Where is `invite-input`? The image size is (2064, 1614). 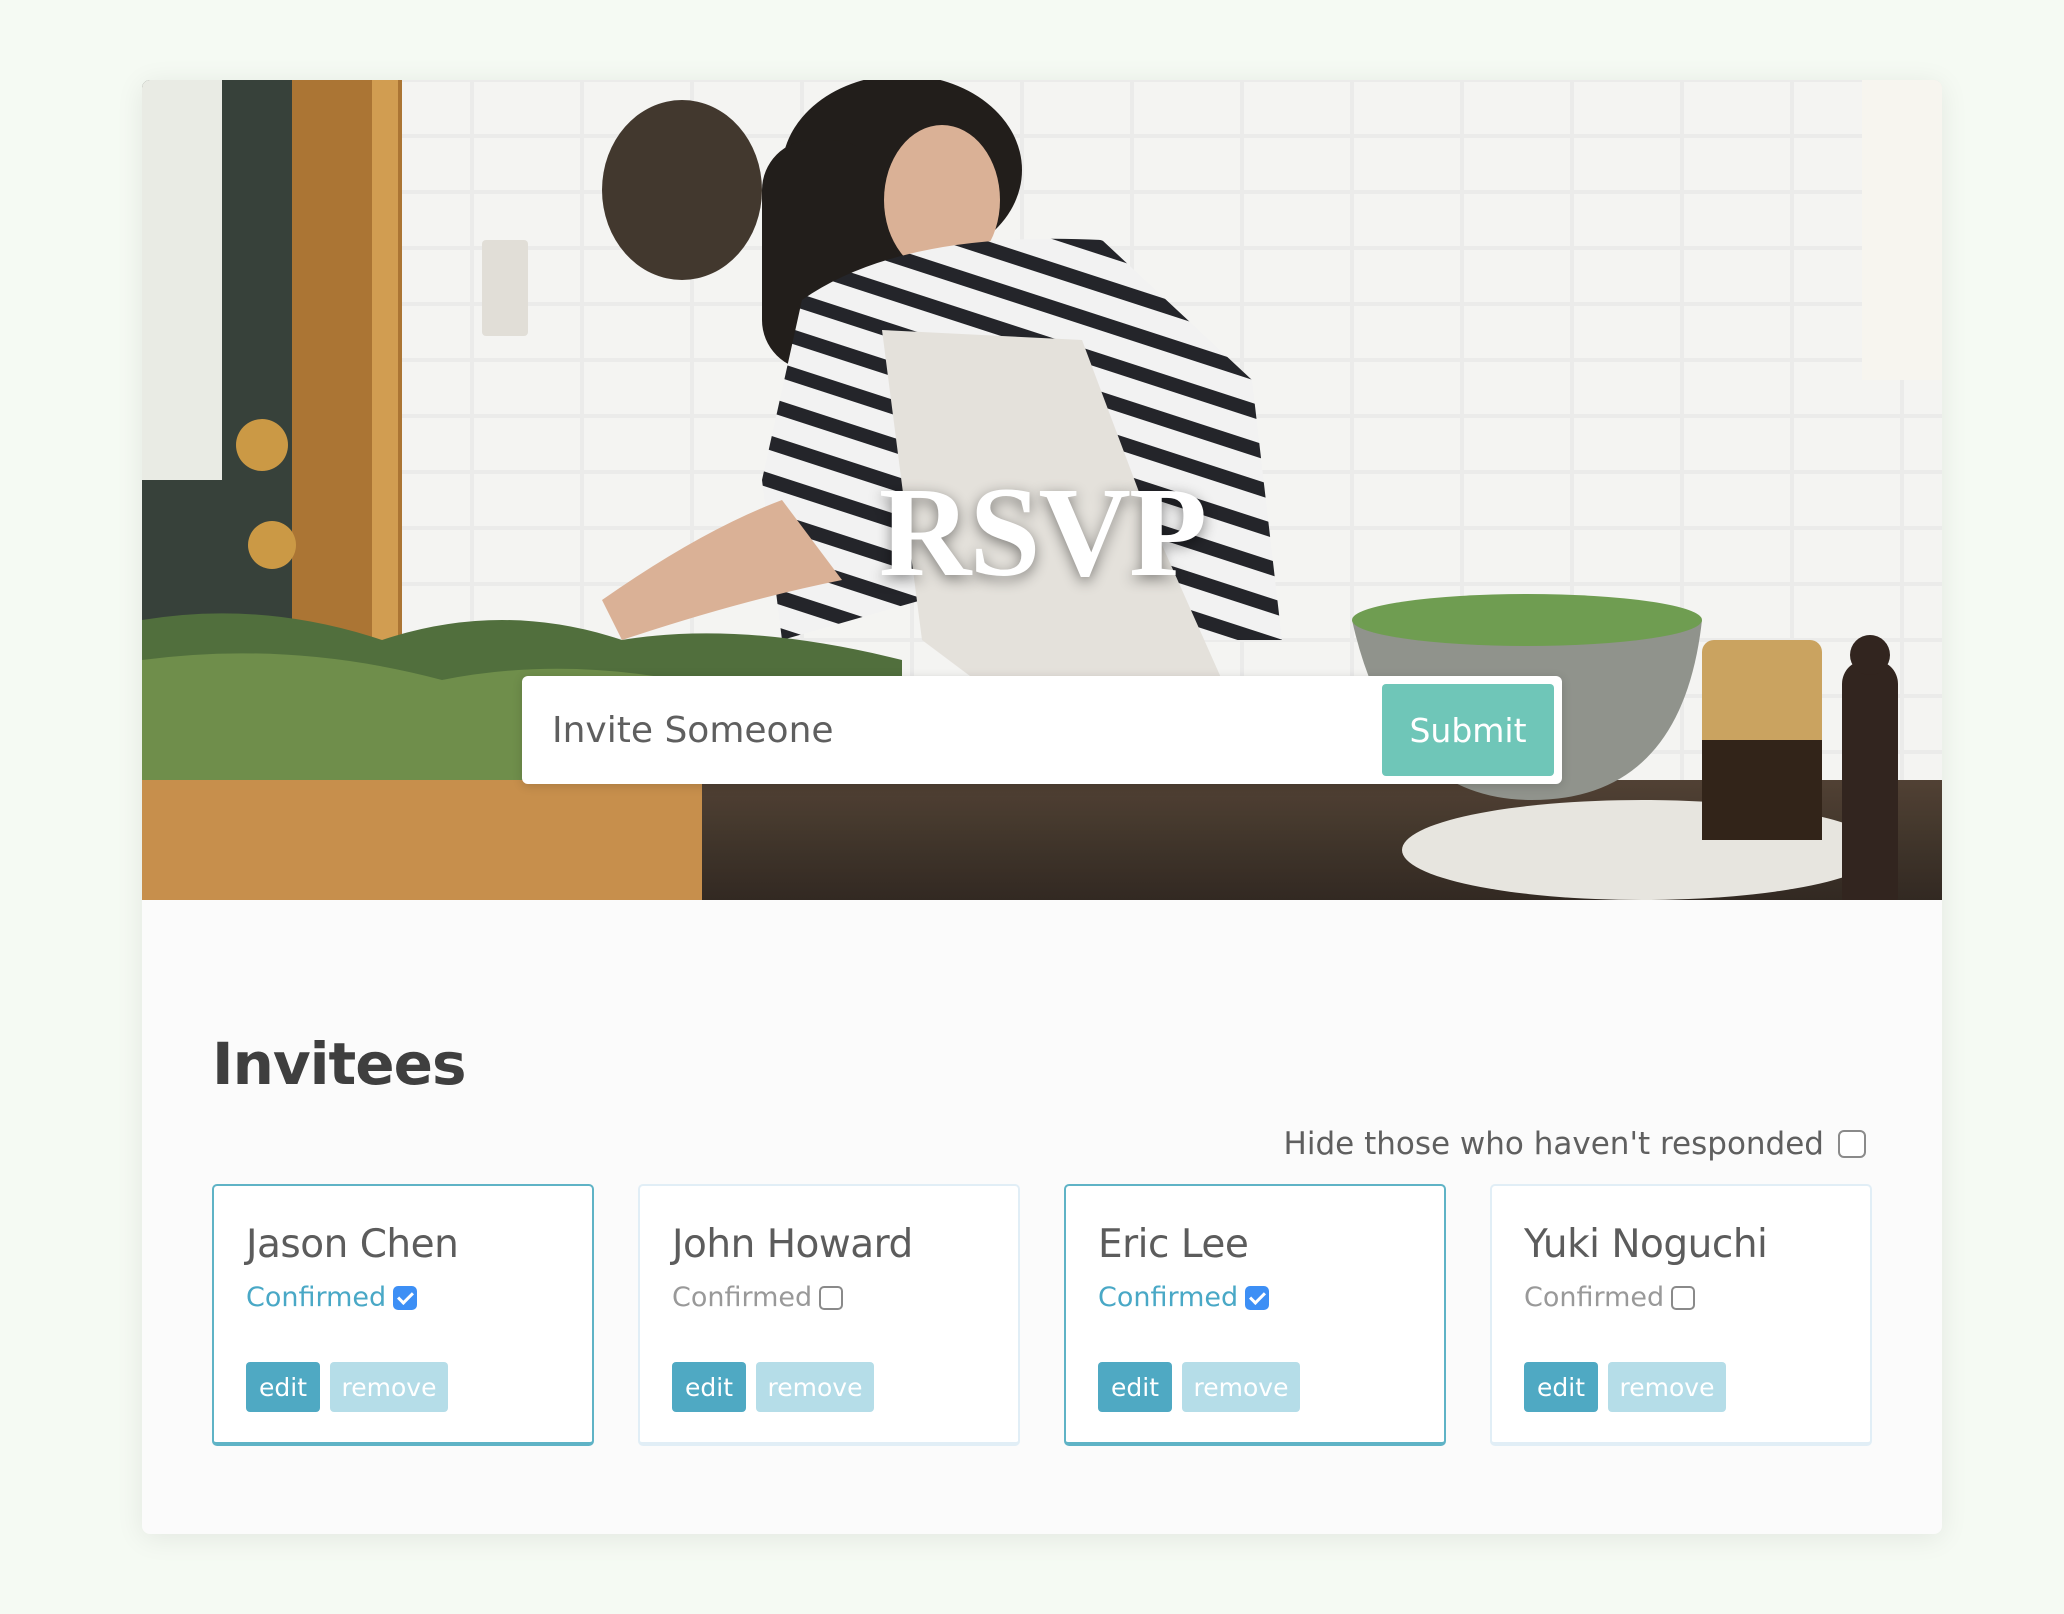
invite-input is located at coordinates (952, 730).